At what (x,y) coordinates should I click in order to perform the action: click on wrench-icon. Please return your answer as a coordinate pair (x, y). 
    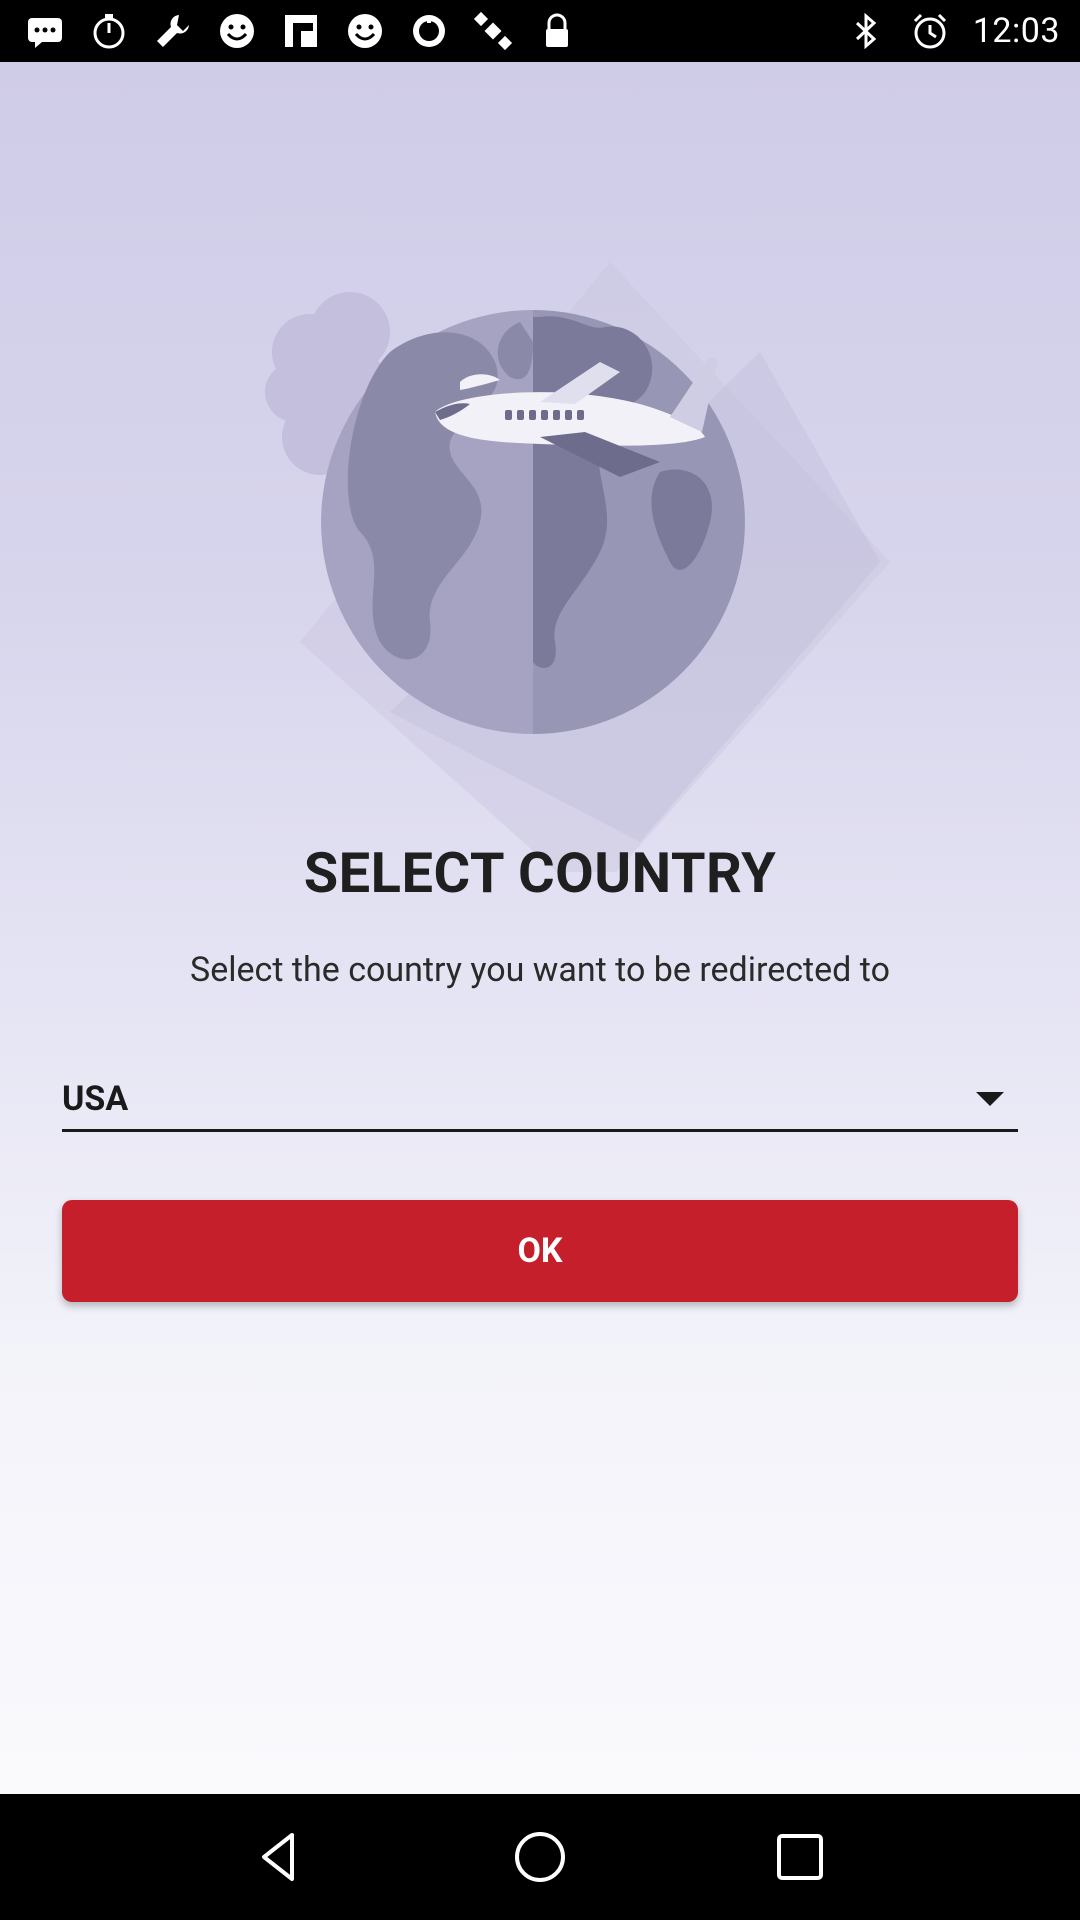
    Looking at the image, I should click on (173, 31).